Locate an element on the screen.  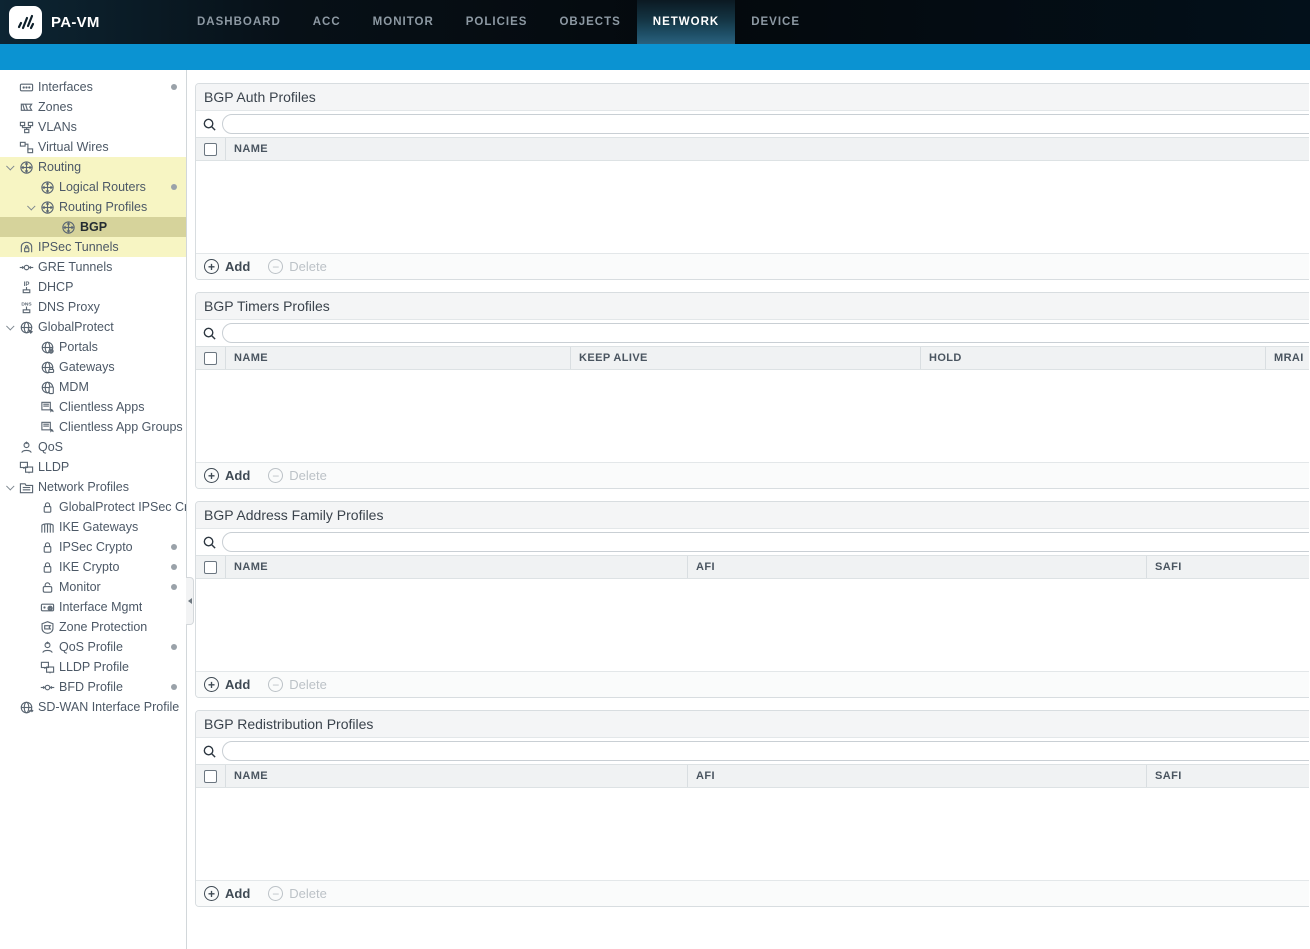
table-body-empty is located at coordinates (752, 834).